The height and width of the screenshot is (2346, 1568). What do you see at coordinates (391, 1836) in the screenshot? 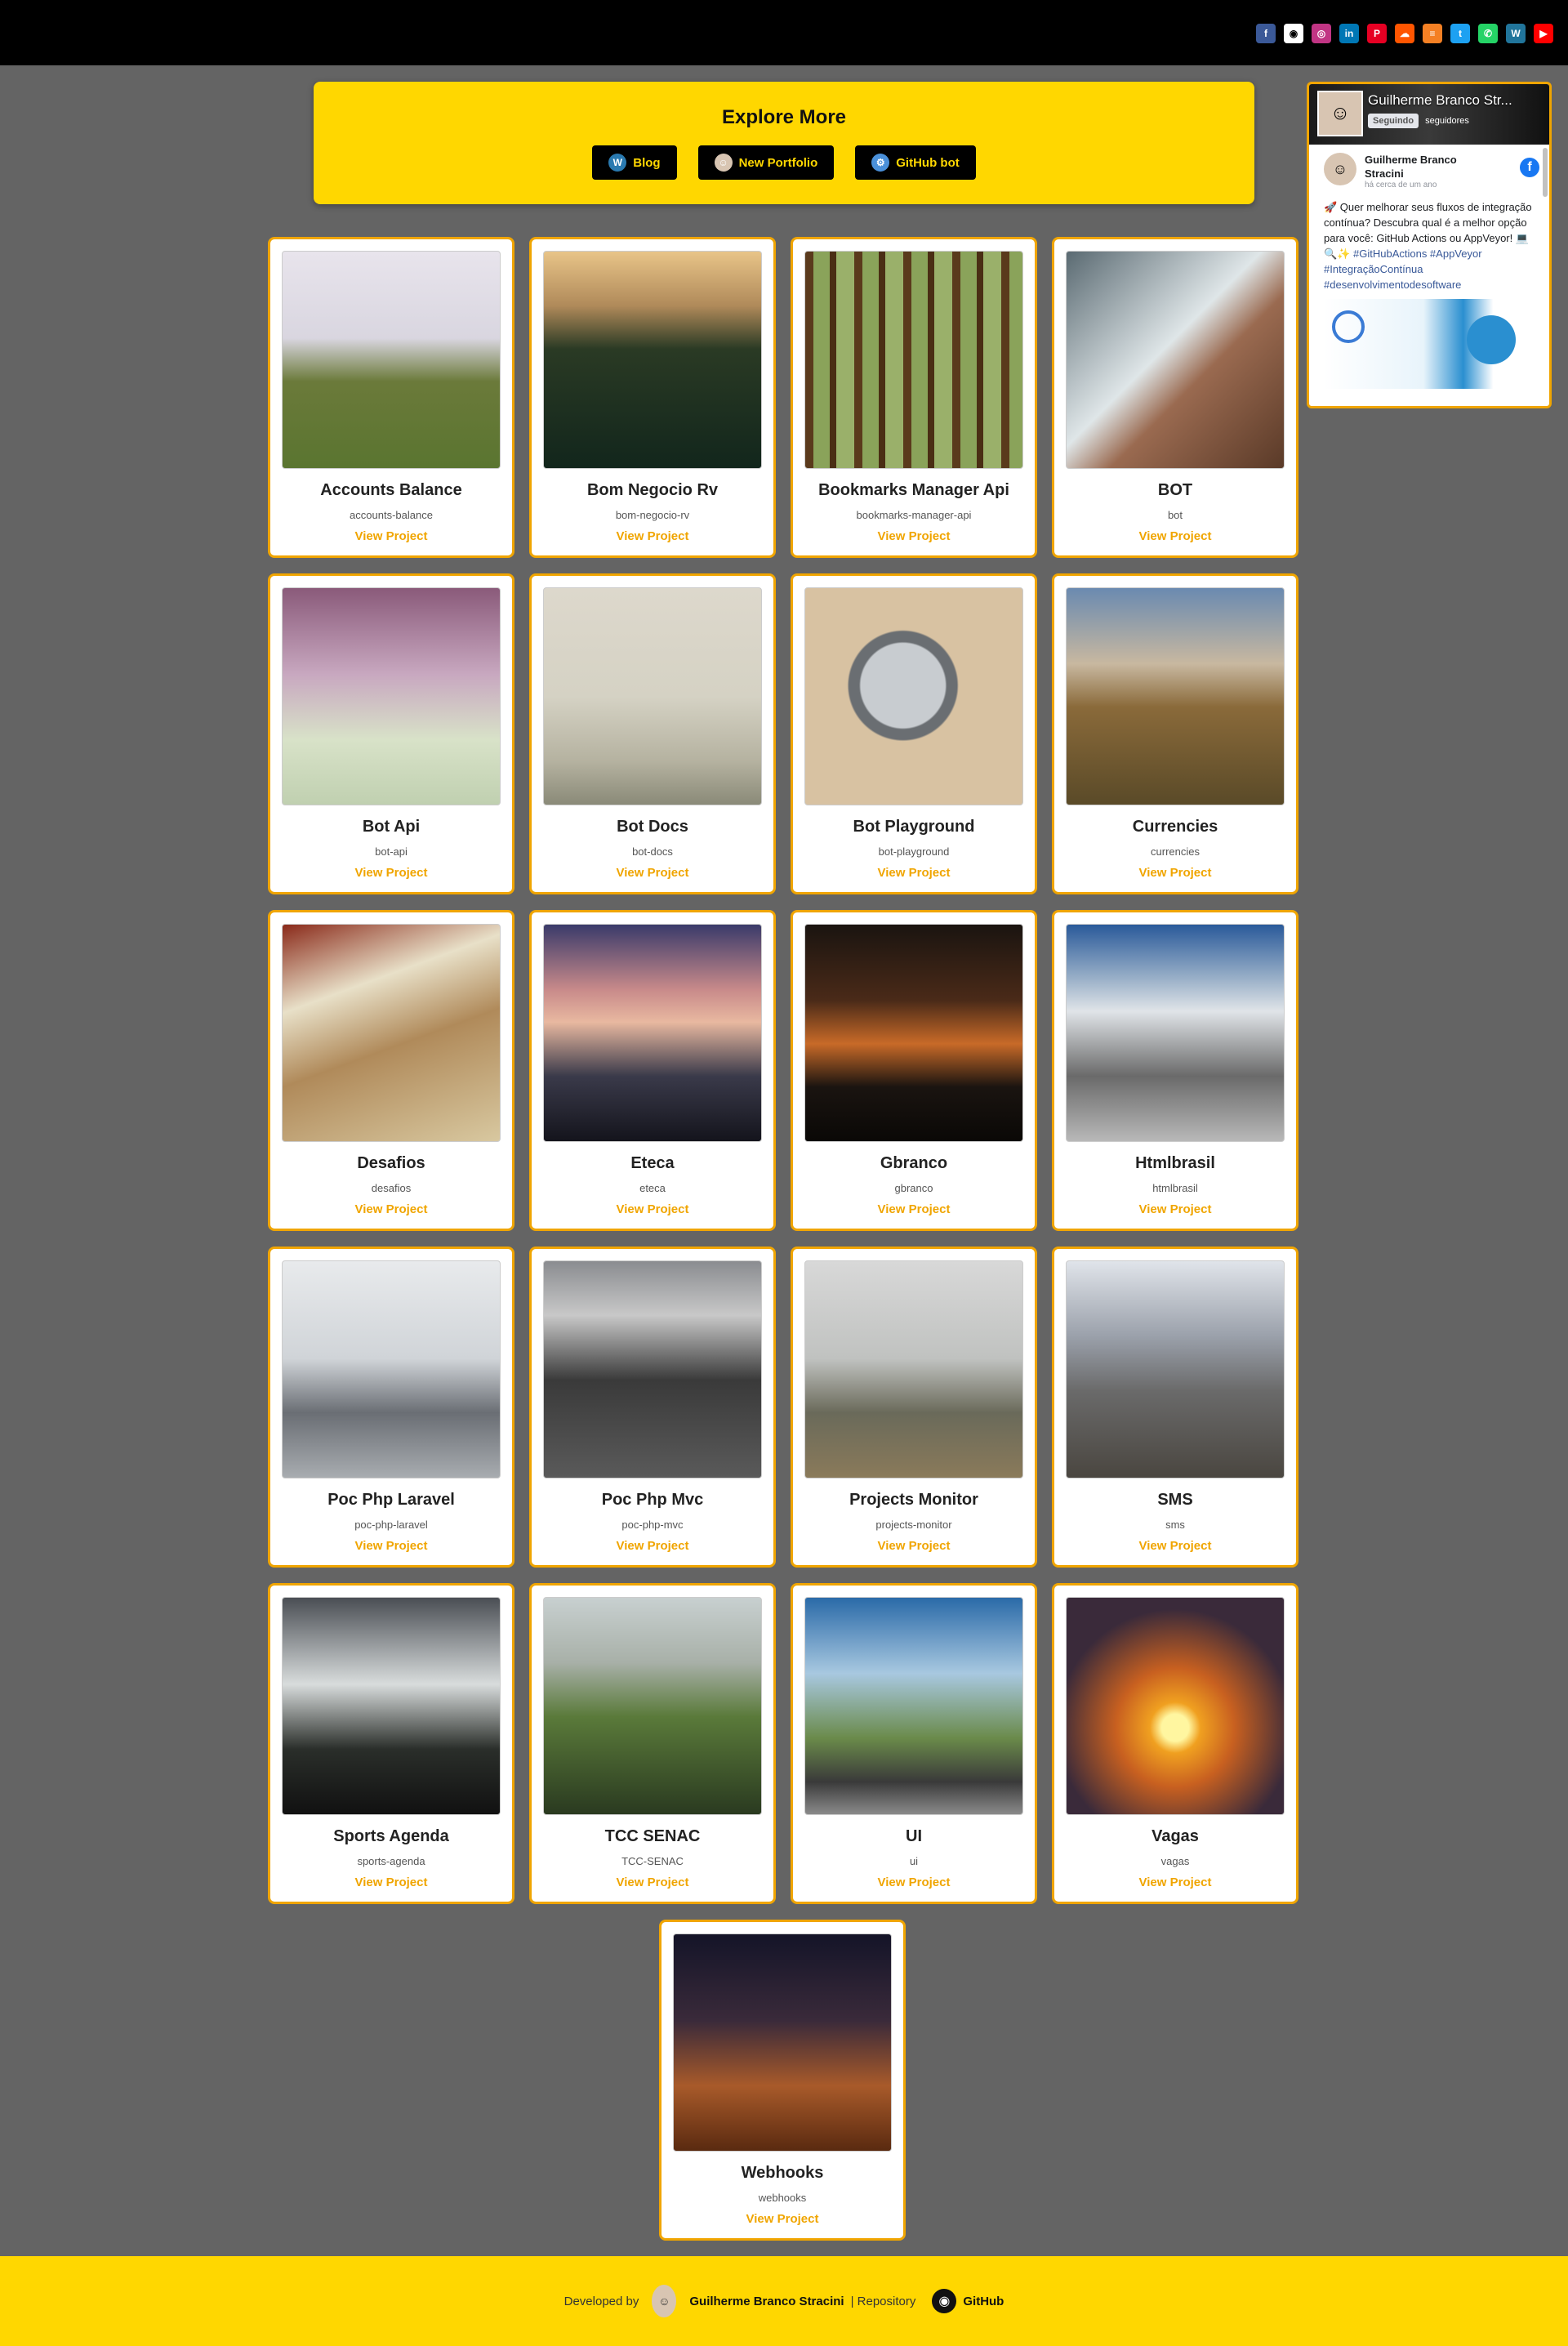
I see `project-title: Sports Agenda` at bounding box center [391, 1836].